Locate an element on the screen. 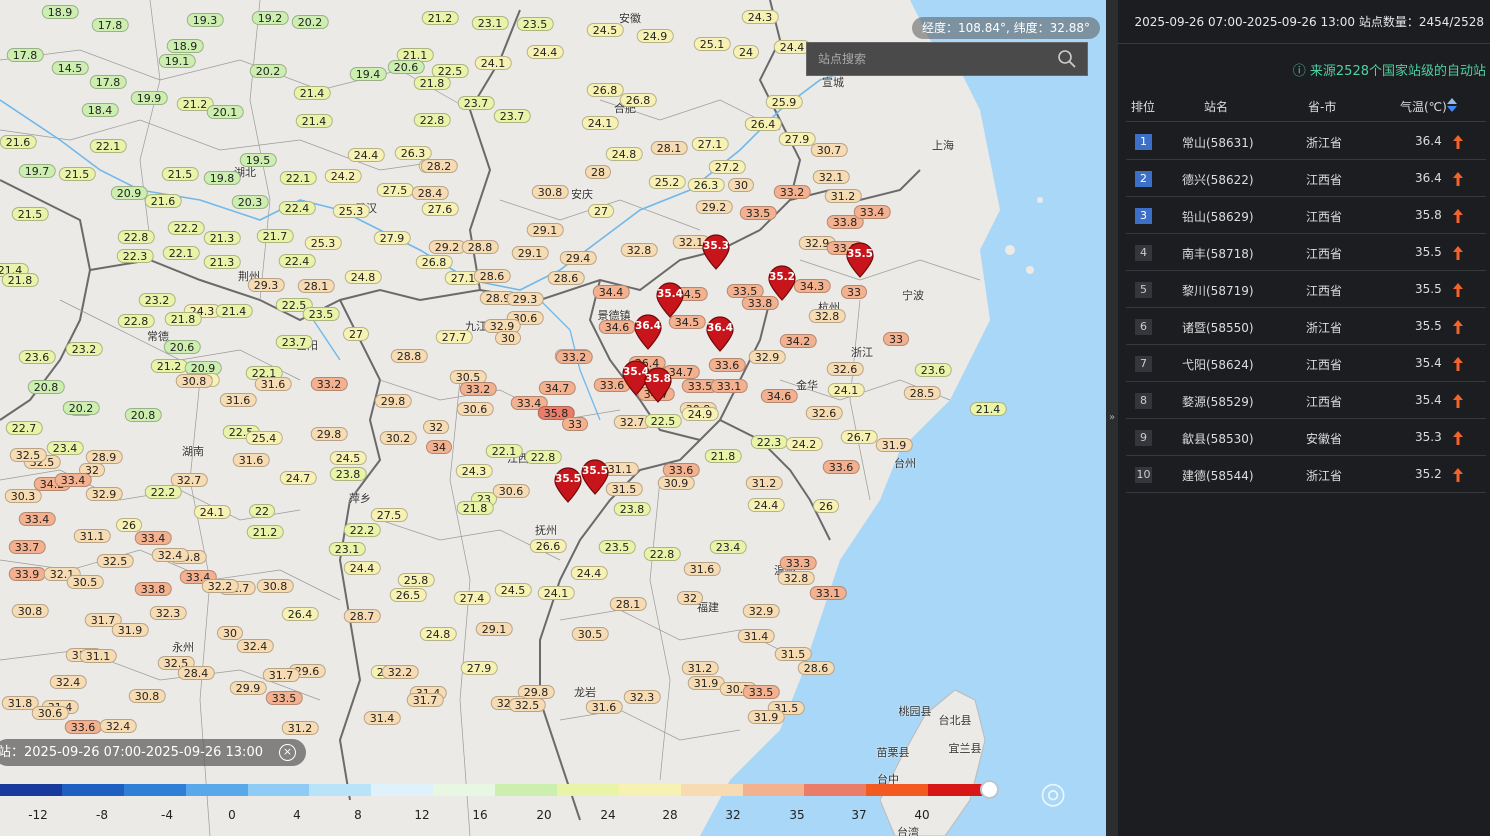 This screenshot has height=836, width=1490. station-value: 25.2 is located at coordinates (667, 182).